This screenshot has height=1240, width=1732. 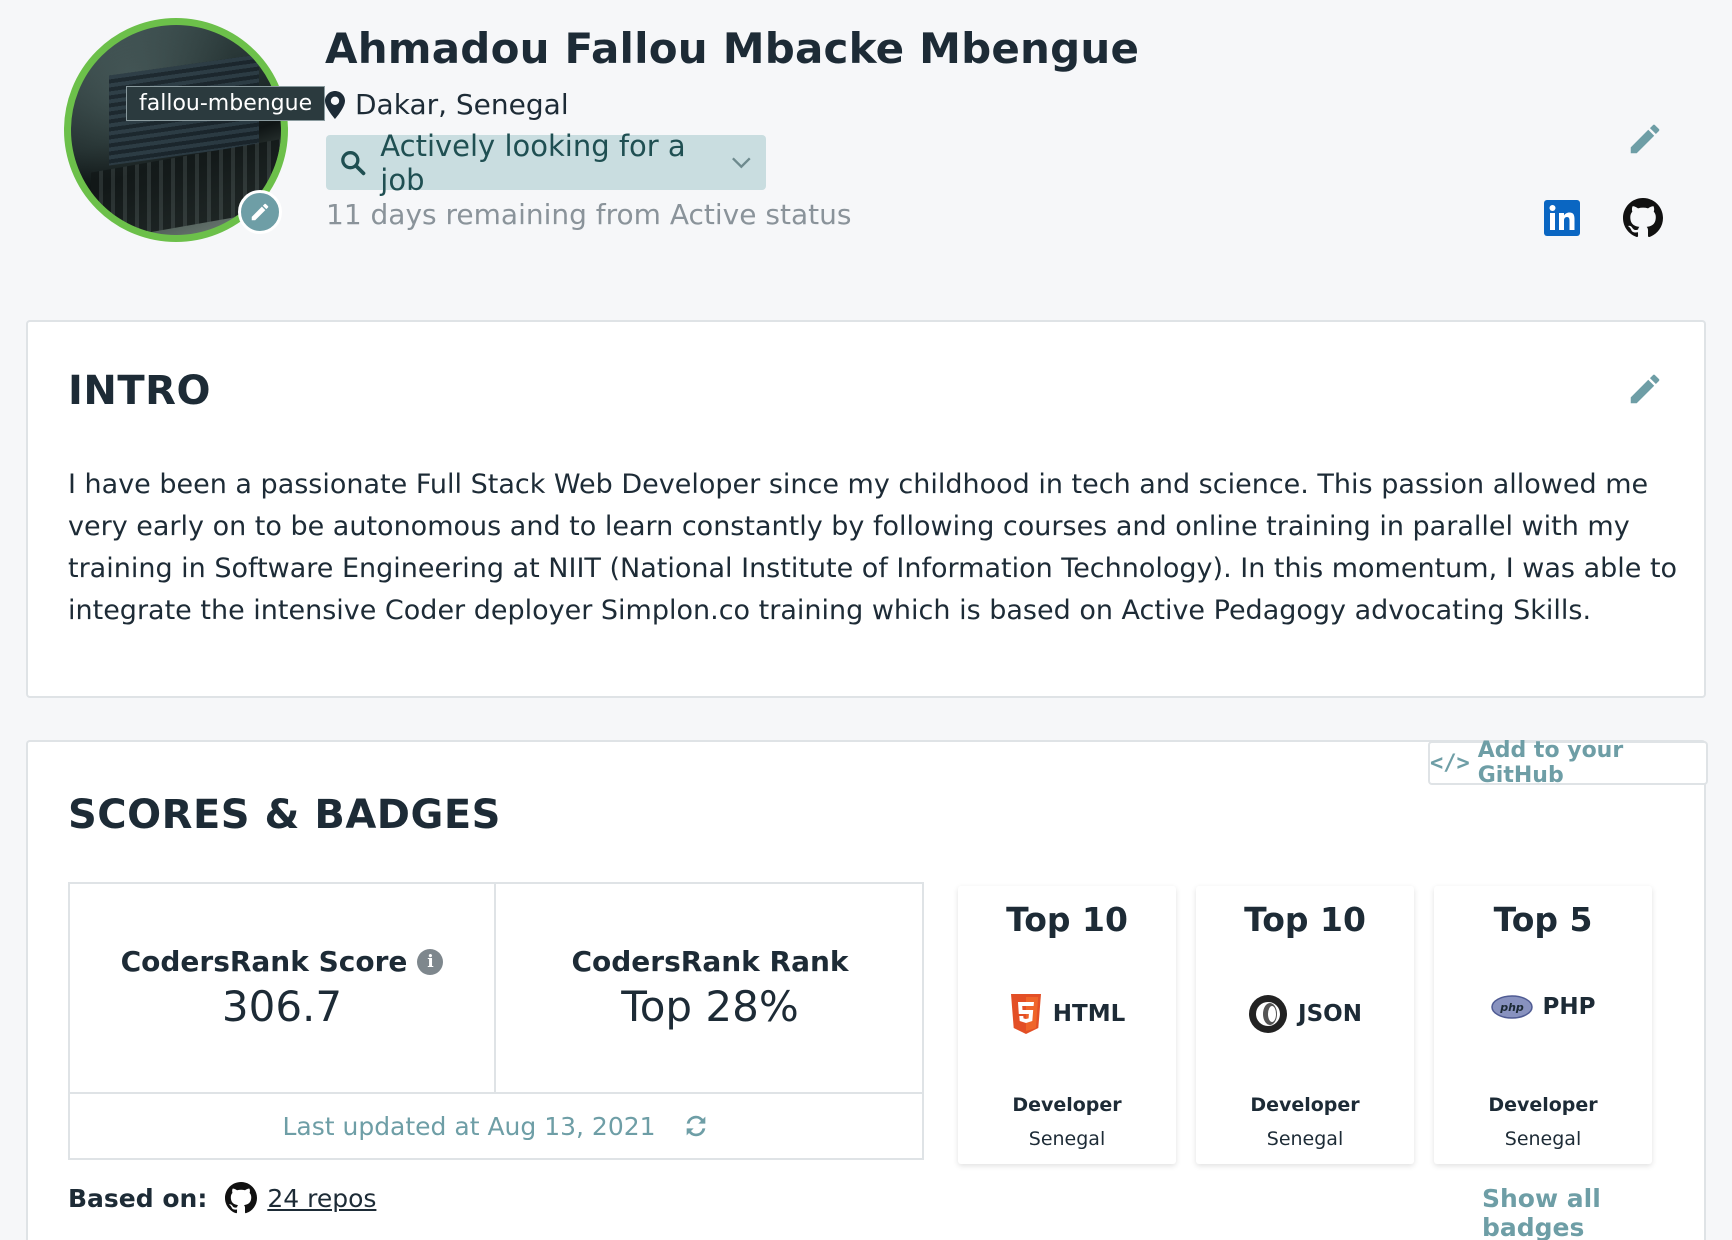 I want to click on based-on-row: Based on: 24 repos, so click(x=222, y=1198).